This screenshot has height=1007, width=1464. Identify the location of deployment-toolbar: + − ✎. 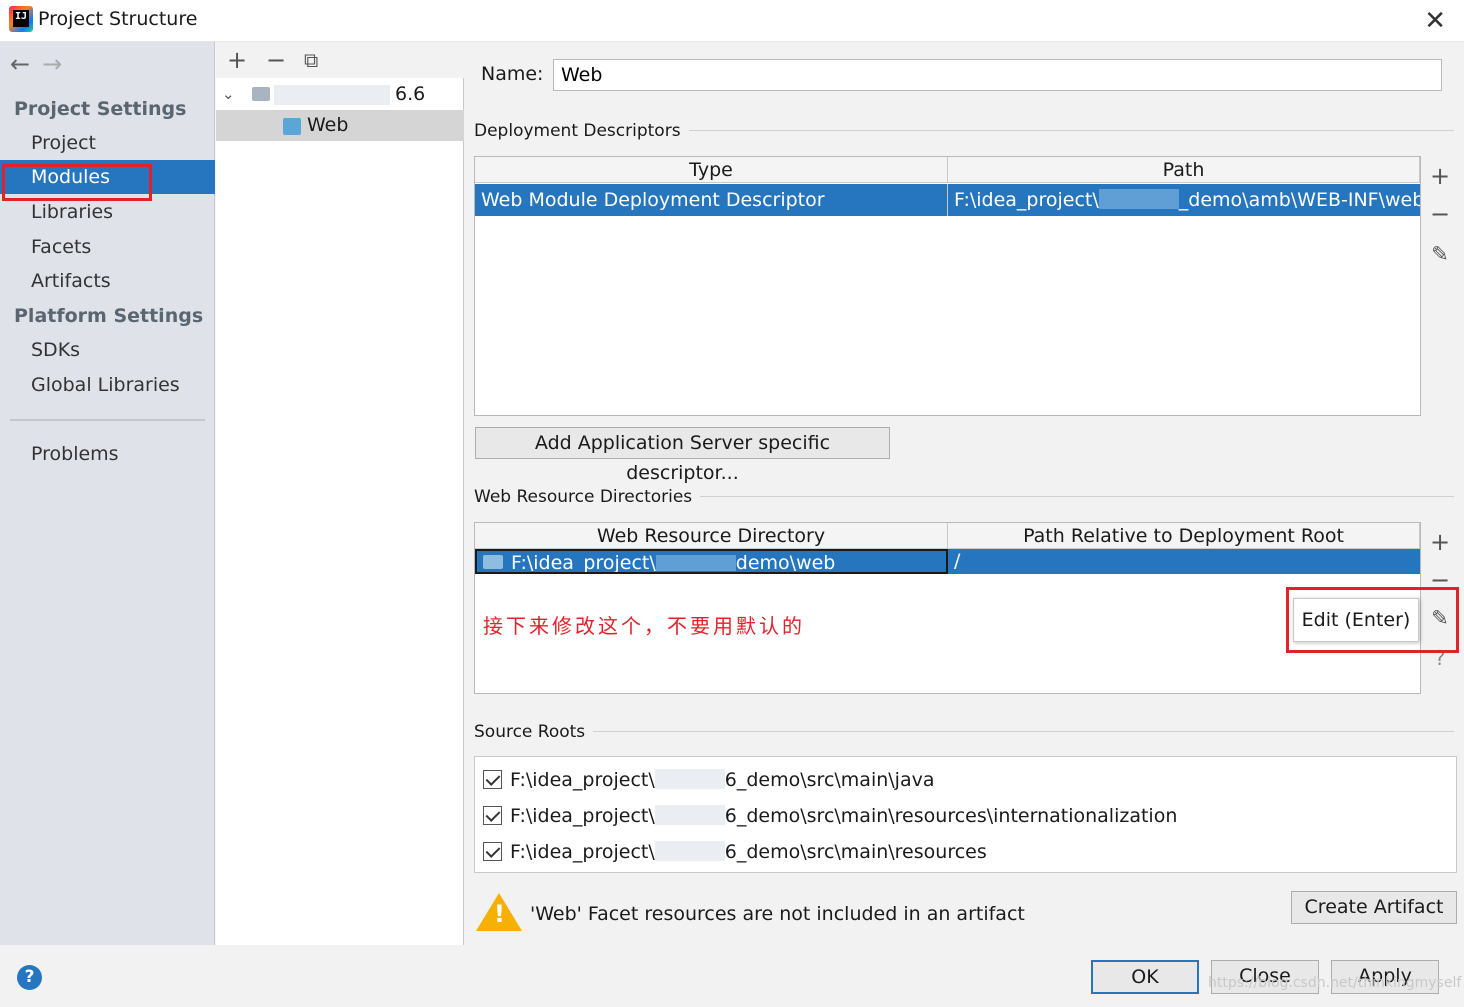
(1440, 286).